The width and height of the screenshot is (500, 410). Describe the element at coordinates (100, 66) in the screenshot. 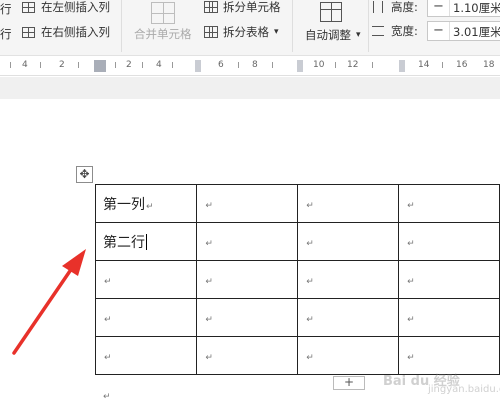

I see `left-indent-marker` at that location.